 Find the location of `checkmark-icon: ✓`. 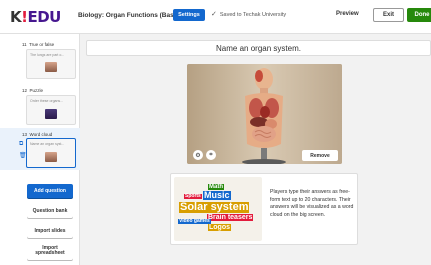

checkmark-icon: ✓ is located at coordinates (214, 14).